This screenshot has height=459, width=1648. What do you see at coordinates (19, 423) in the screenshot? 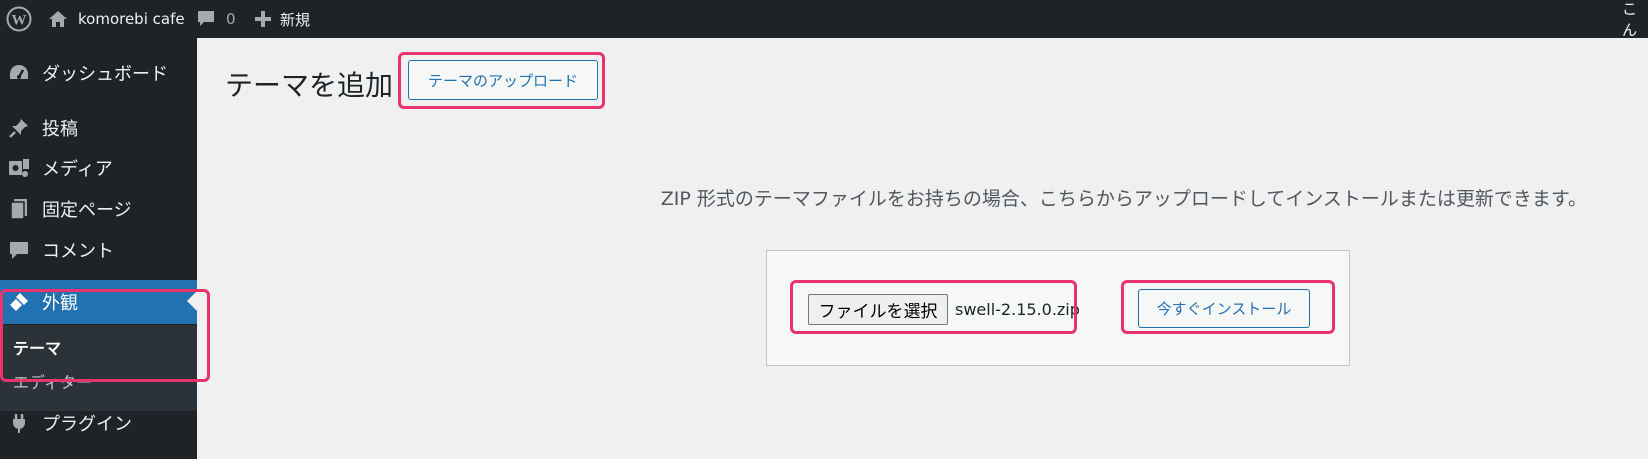
I see `plugin-icon` at bounding box center [19, 423].